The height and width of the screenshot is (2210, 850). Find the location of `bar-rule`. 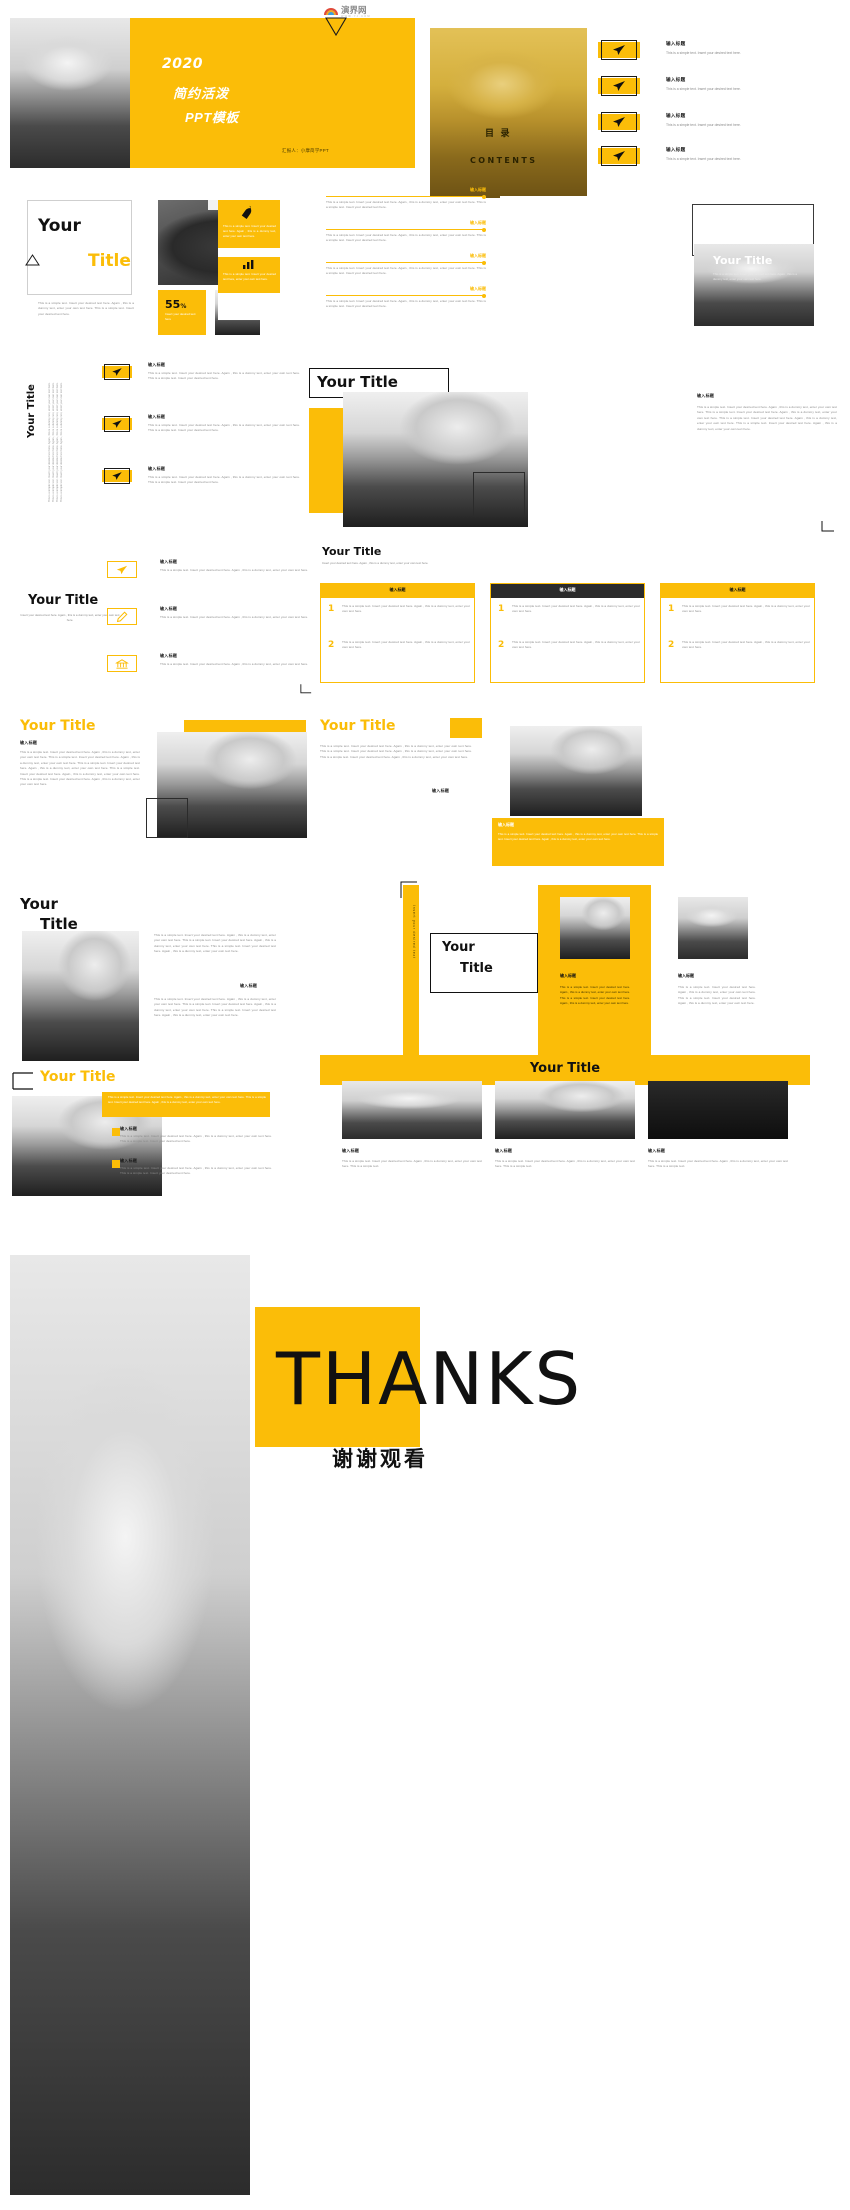

bar-rule is located at coordinates (406, 262).